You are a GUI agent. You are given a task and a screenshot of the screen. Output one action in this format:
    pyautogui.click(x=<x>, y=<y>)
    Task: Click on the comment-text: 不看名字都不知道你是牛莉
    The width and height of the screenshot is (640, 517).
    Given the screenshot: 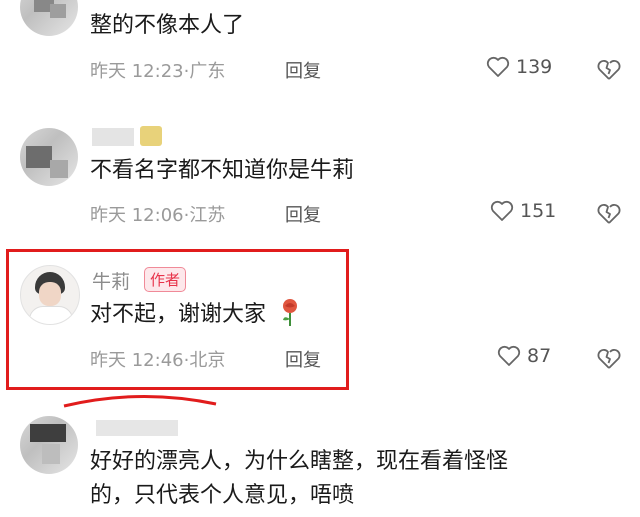 What is the action you would take?
    pyautogui.click(x=222, y=170)
    